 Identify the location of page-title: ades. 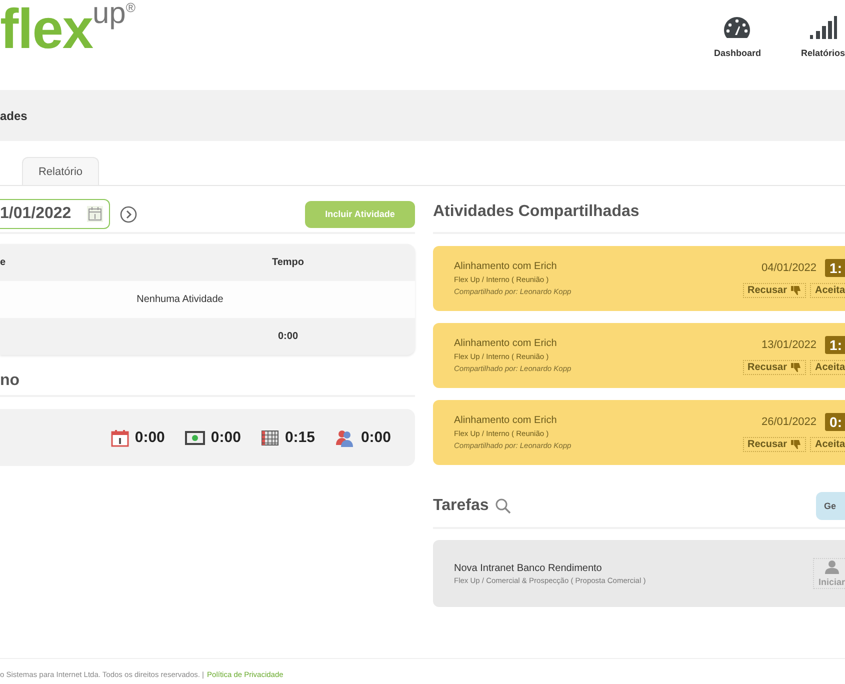
(14, 115).